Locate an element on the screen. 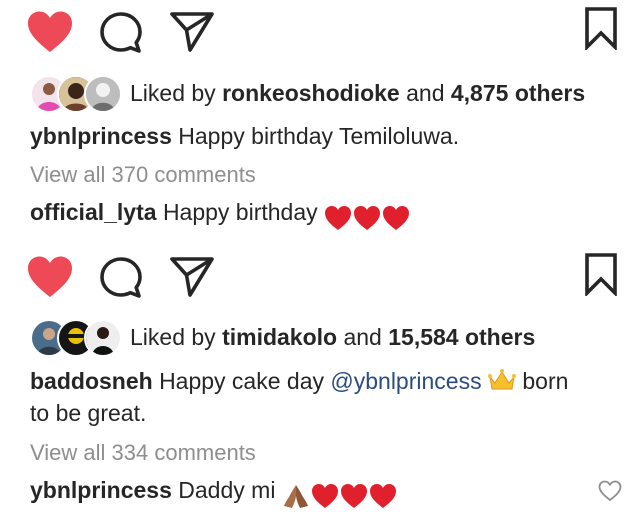 This screenshot has width=633, height=516. caption-text-continued: born is located at coordinates (545, 381).